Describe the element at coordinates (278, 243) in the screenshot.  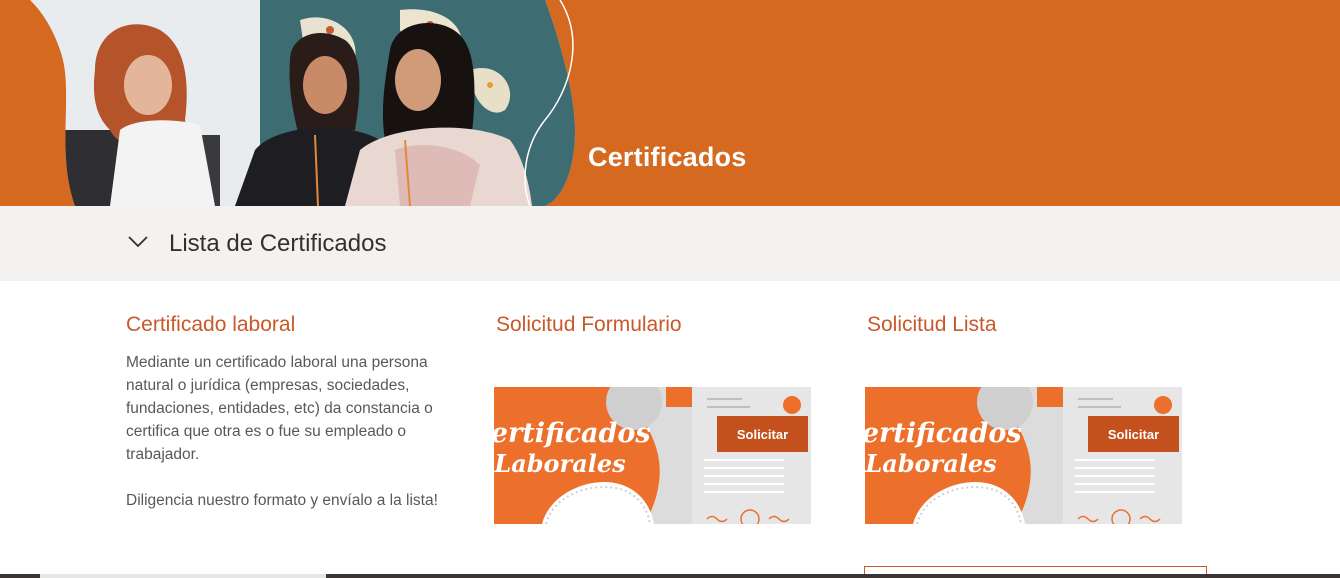
I see `section-title: Lista de Certificados` at that location.